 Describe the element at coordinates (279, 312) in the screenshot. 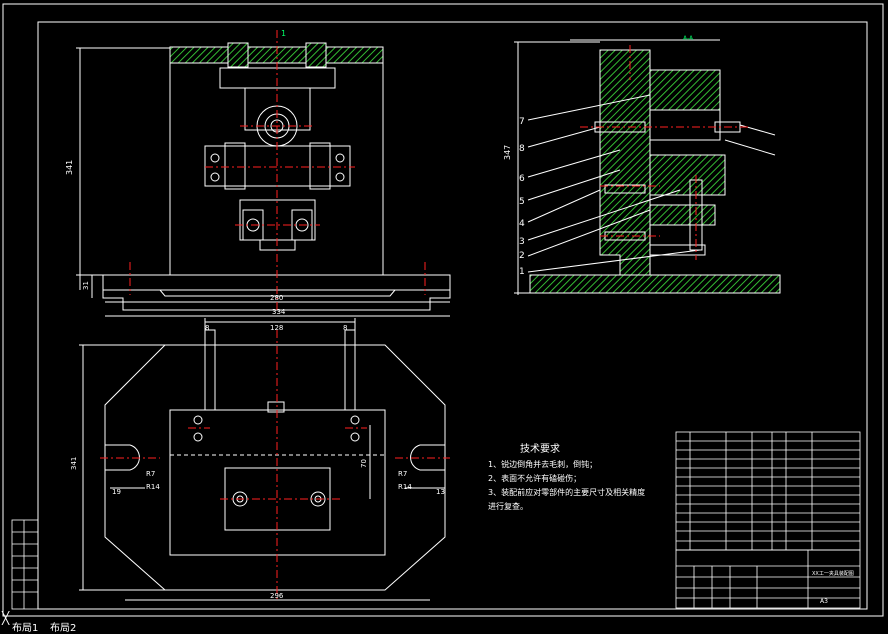

I see `front-dim-334: 334` at that location.